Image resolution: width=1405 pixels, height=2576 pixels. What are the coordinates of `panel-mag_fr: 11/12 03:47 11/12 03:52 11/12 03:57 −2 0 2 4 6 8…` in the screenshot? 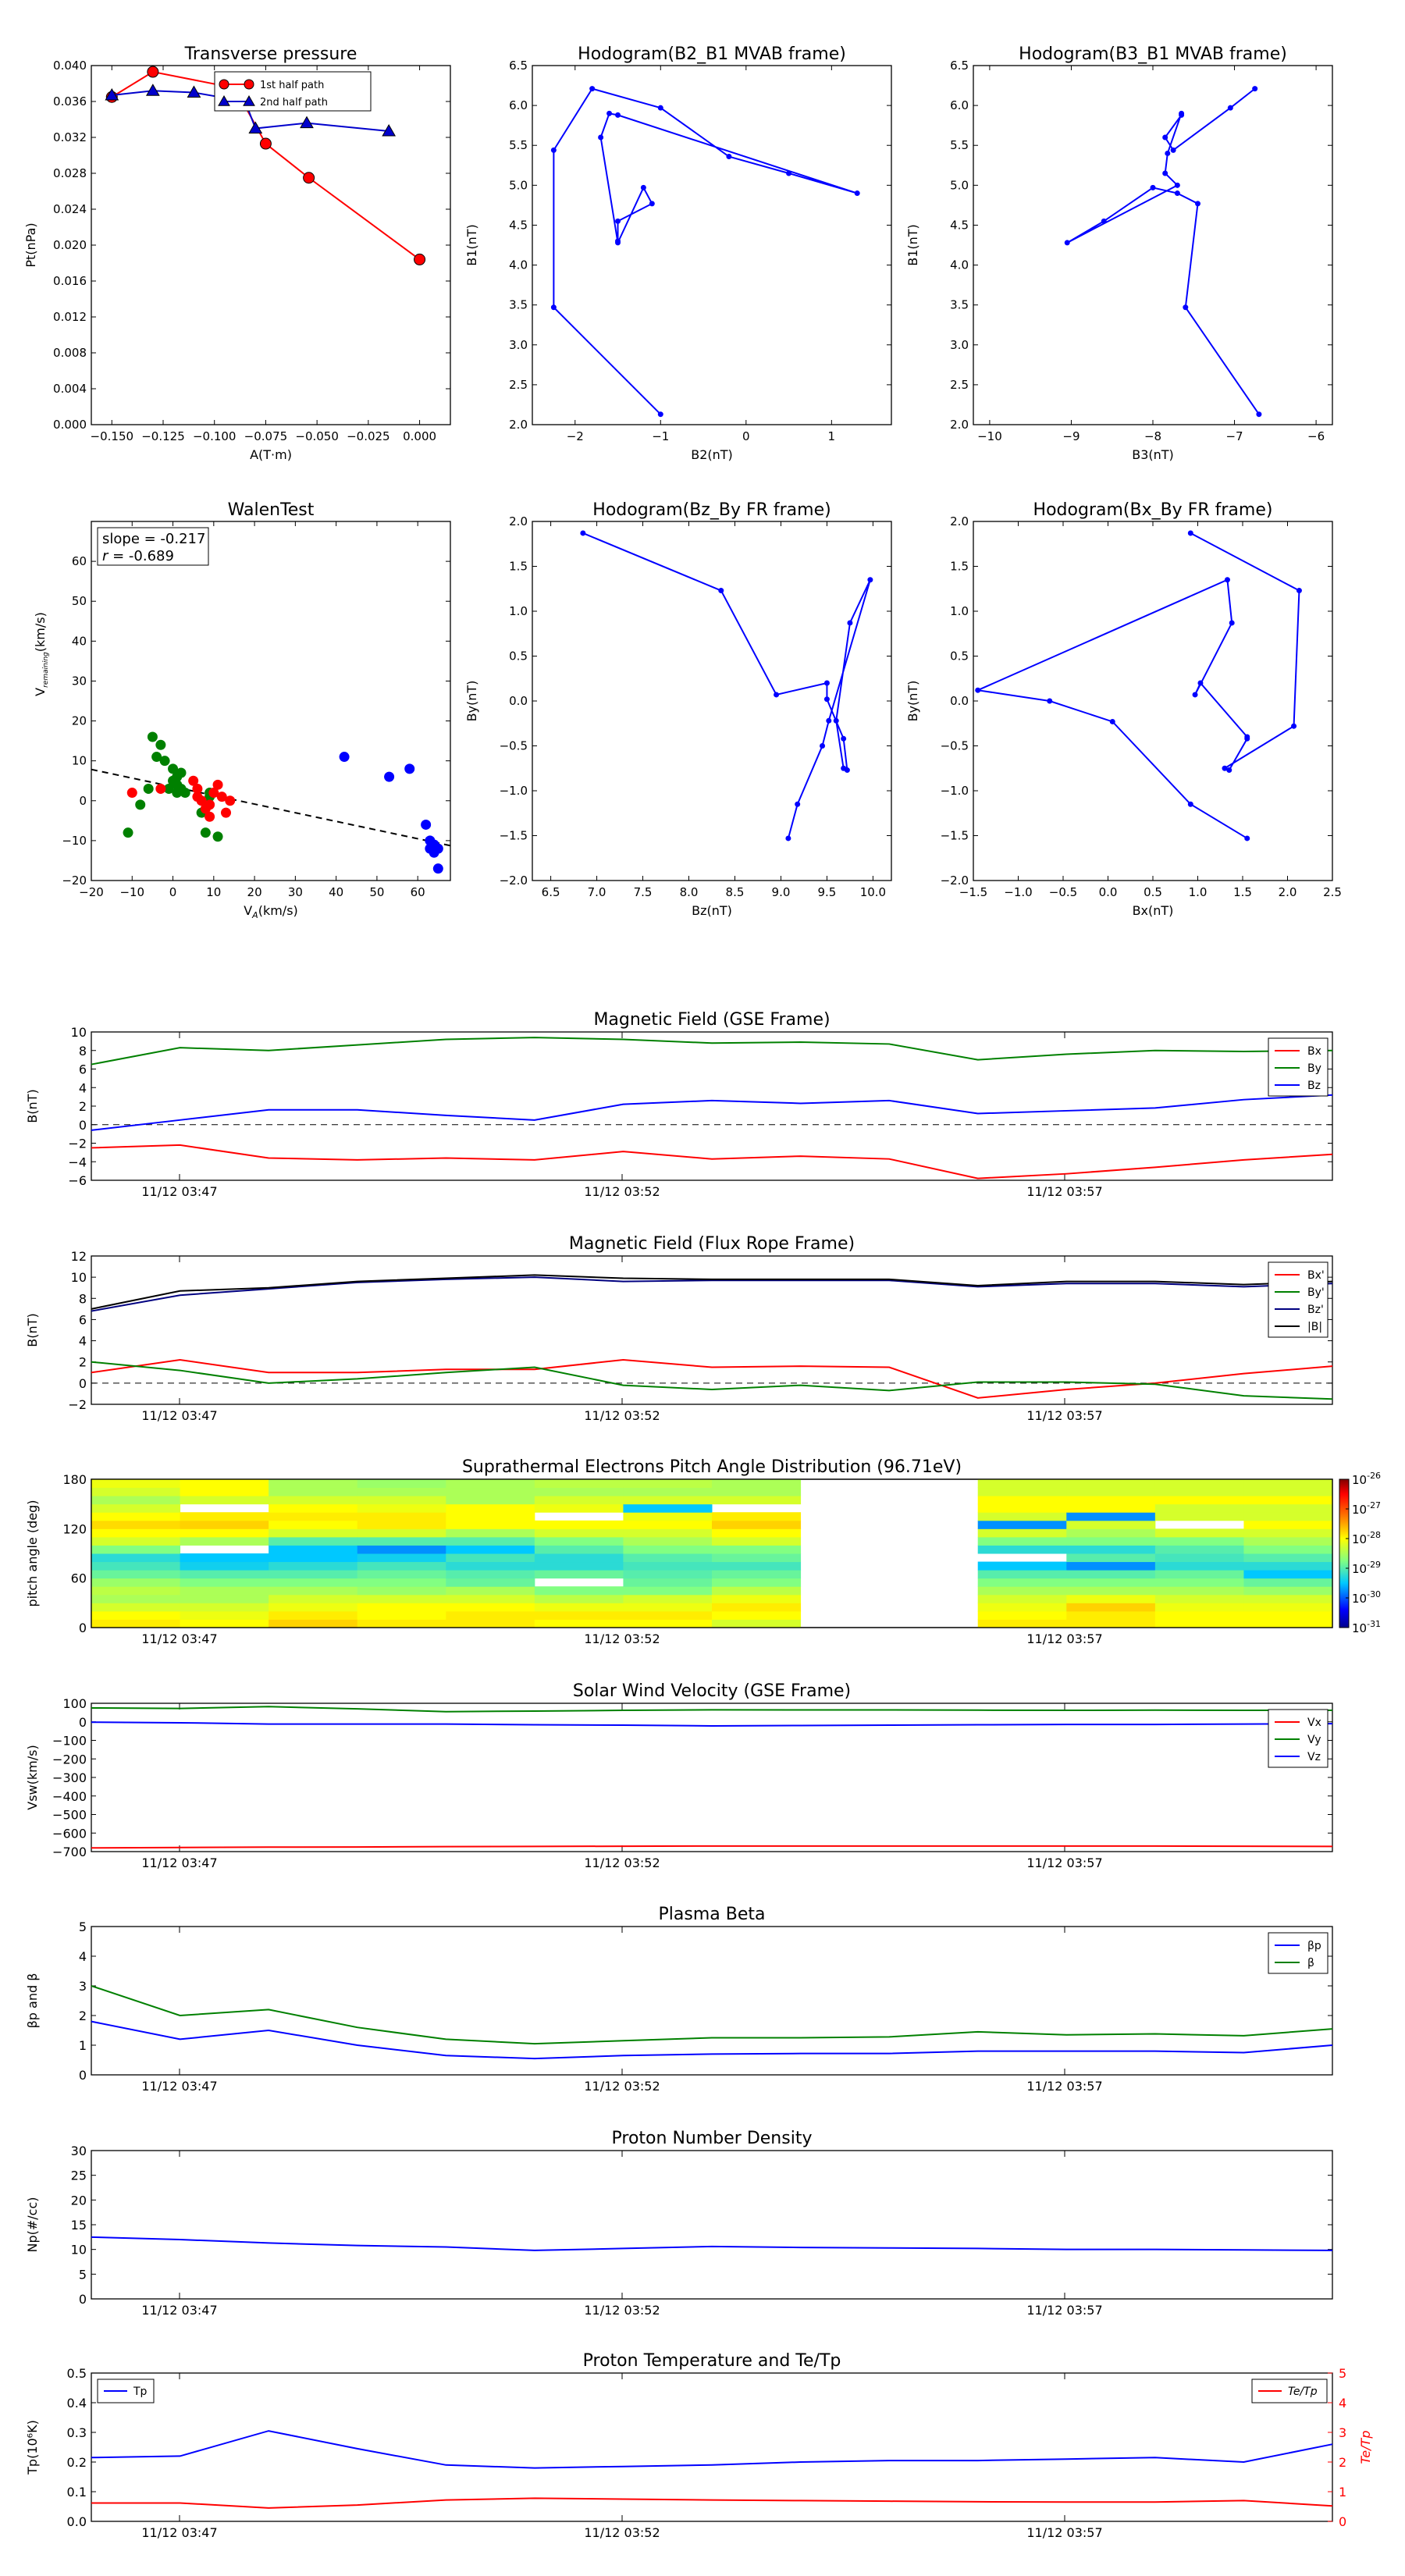 It's located at (679, 1328).